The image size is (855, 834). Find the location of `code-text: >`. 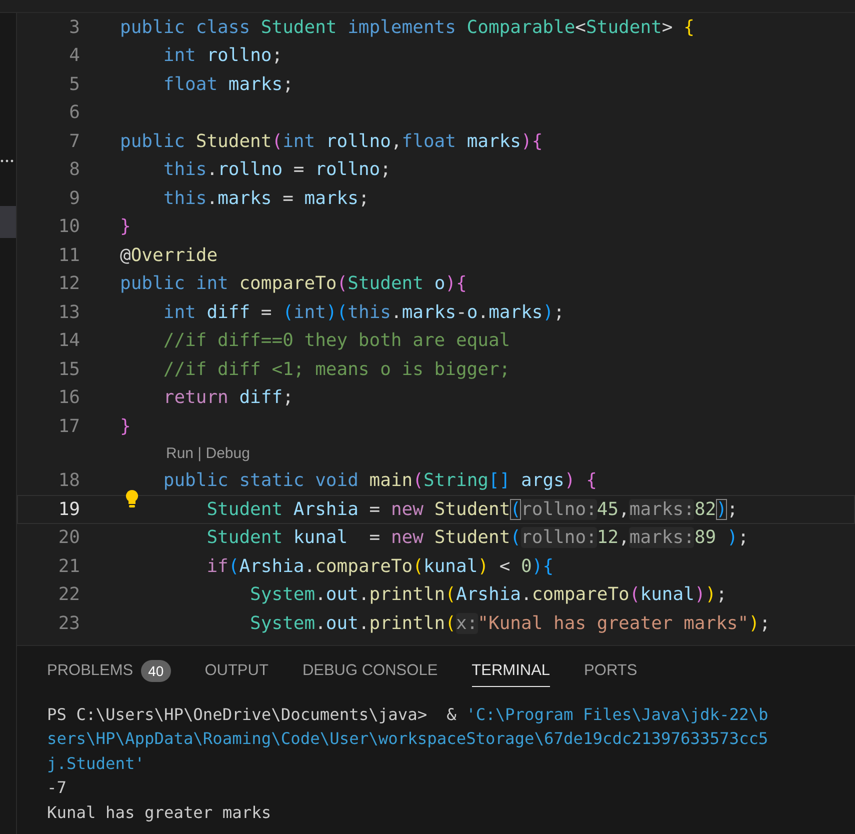

code-text: > is located at coordinates (668, 27).